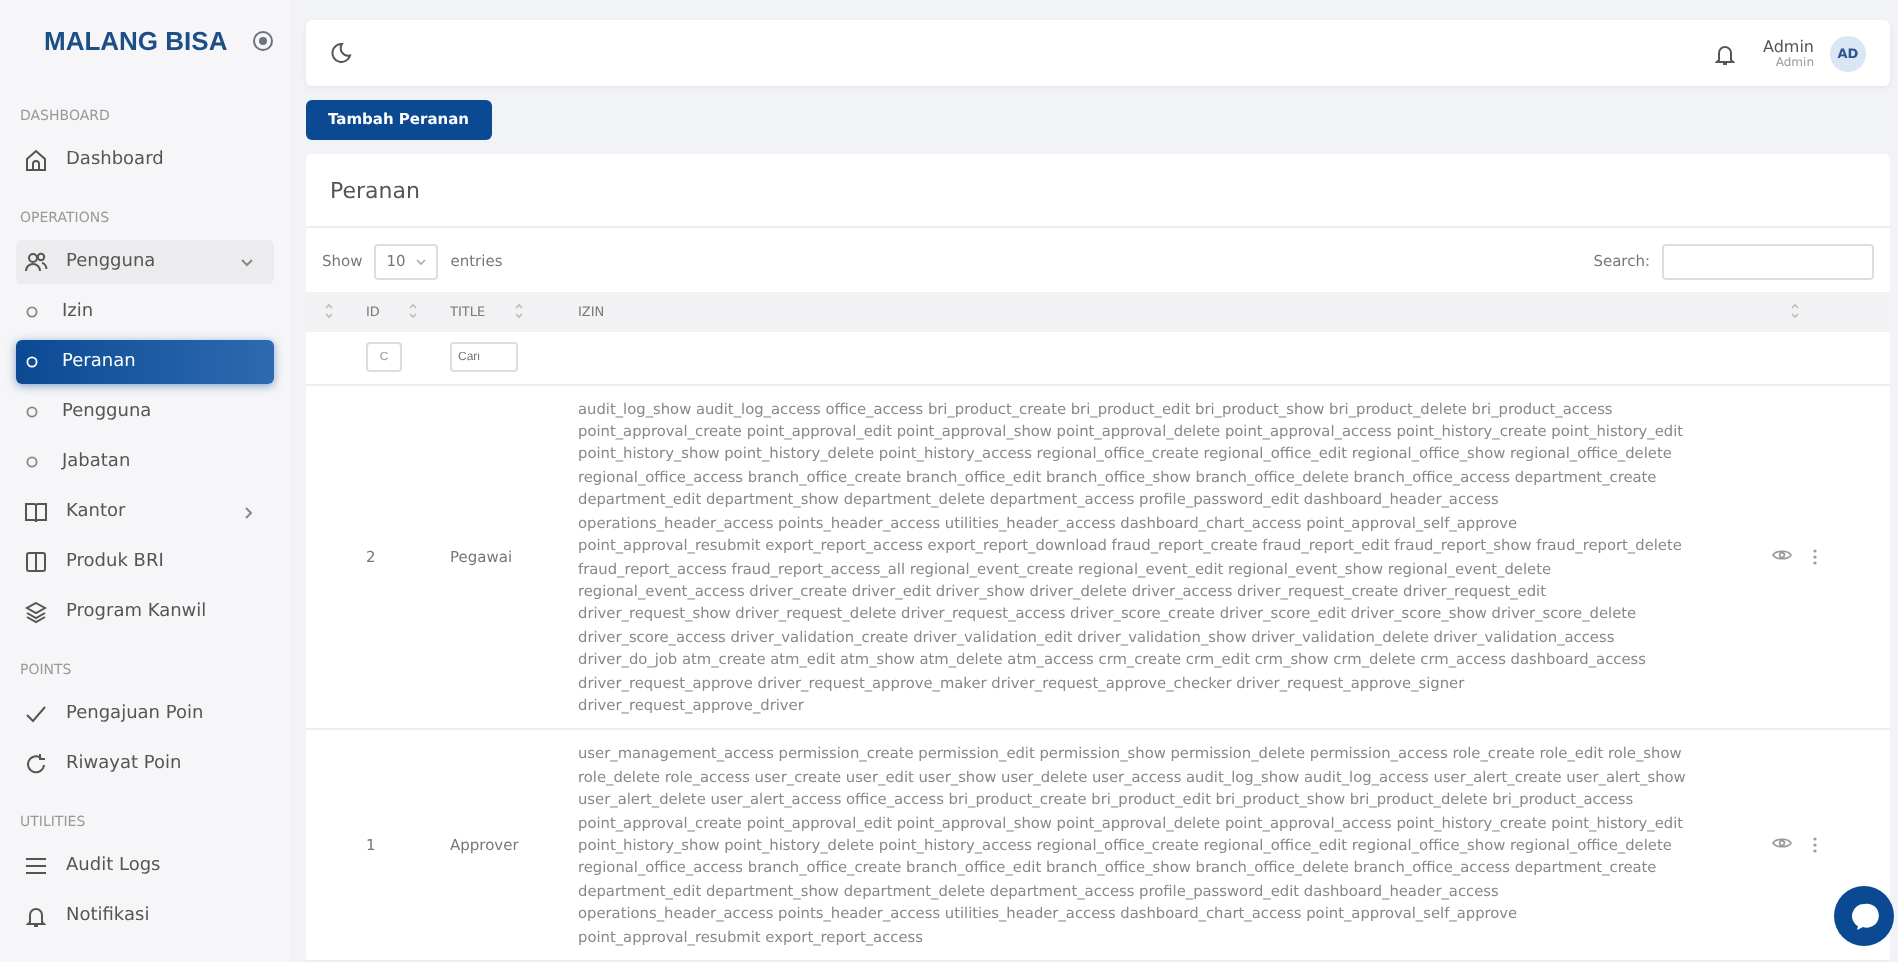  What do you see at coordinates (36, 512) in the screenshot?
I see `book-icon` at bounding box center [36, 512].